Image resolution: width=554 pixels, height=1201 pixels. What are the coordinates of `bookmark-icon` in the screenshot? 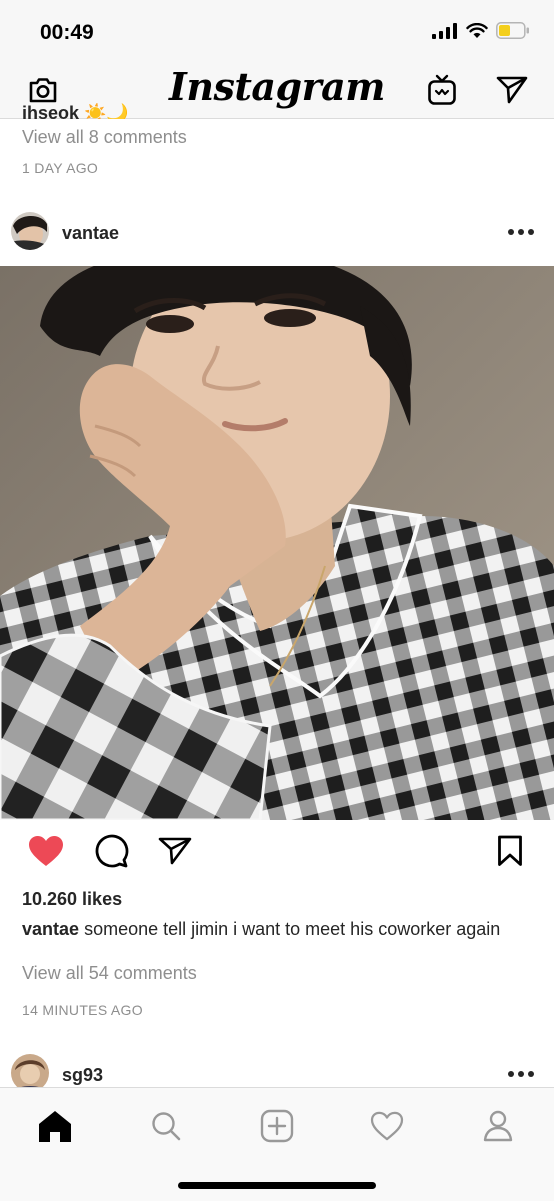 It's located at (510, 853).